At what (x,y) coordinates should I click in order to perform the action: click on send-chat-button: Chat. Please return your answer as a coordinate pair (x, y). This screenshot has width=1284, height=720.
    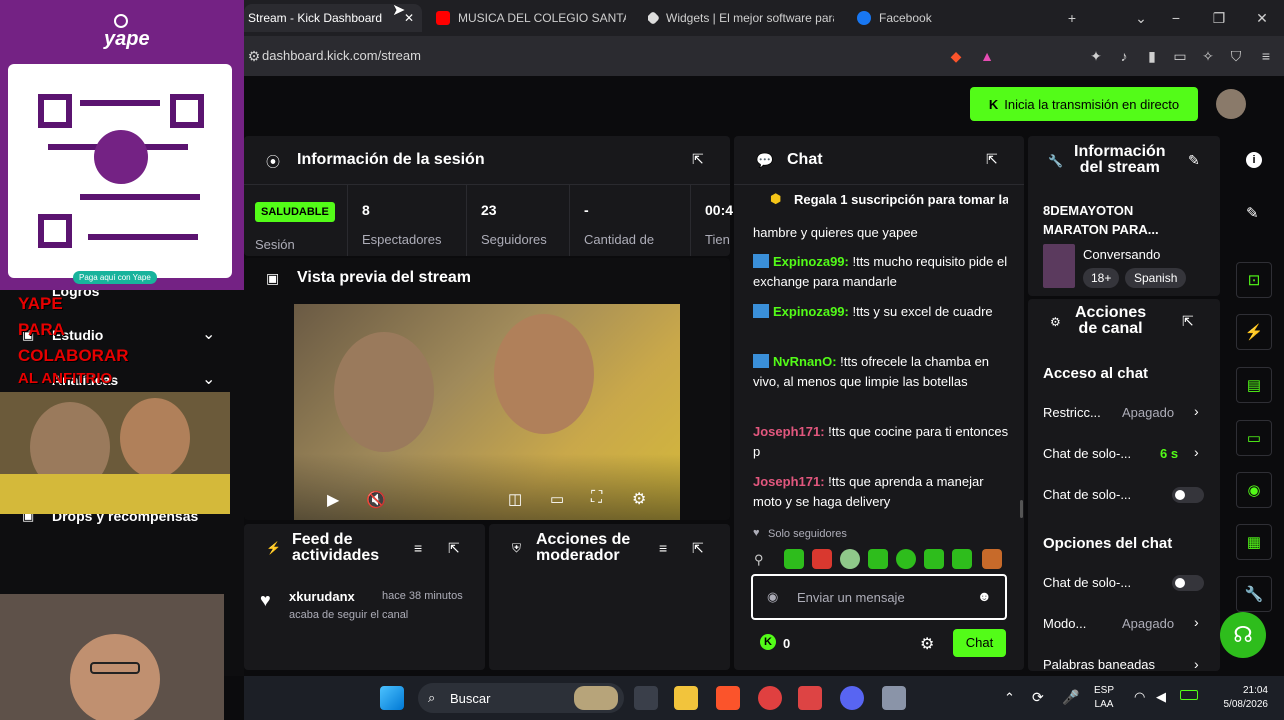
    Looking at the image, I should click on (979, 643).